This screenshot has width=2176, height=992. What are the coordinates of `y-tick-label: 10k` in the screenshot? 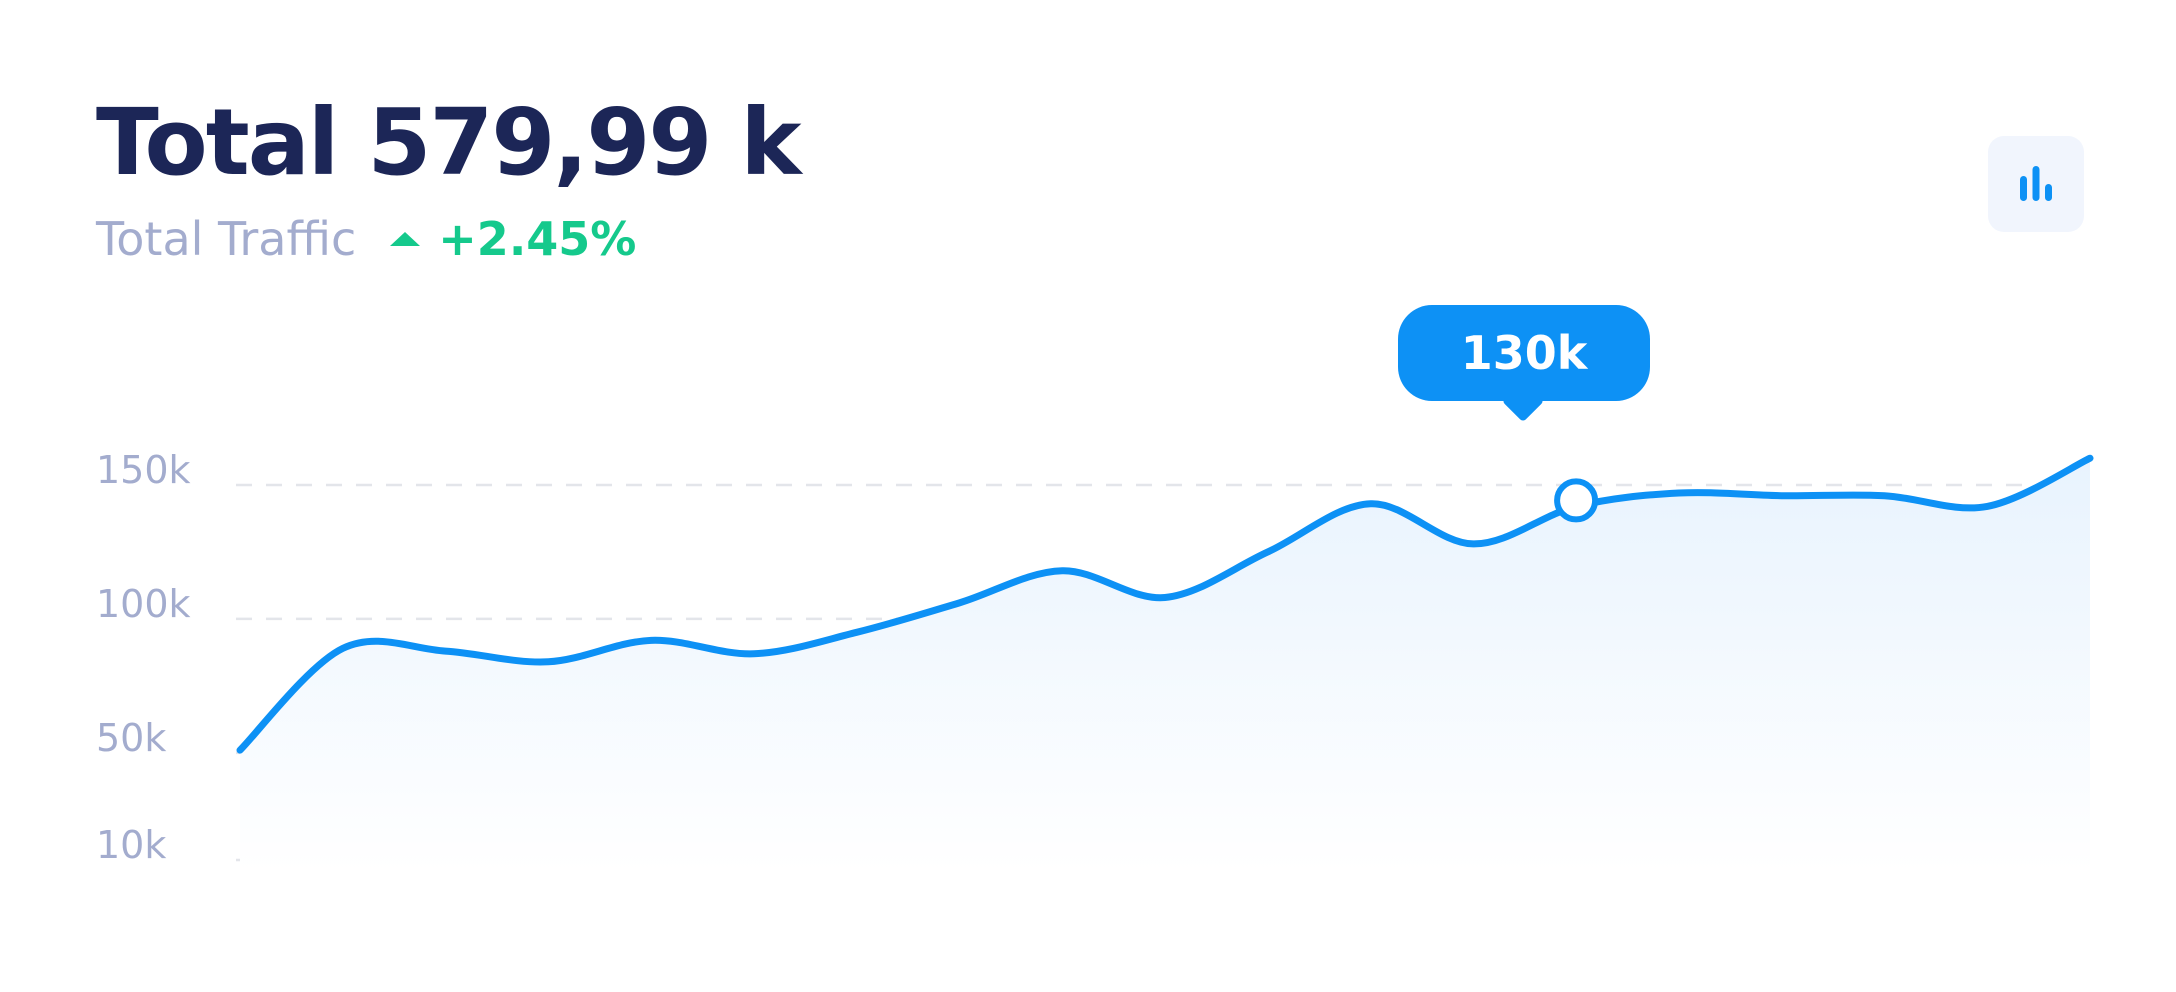 It's located at (131, 845).